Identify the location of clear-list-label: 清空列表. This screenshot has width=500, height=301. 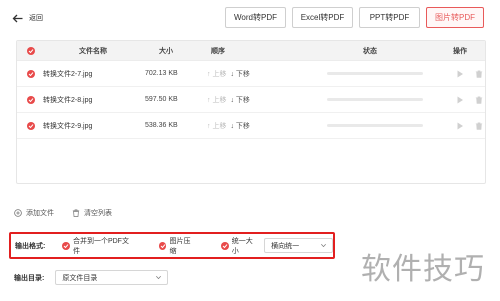
(98, 213).